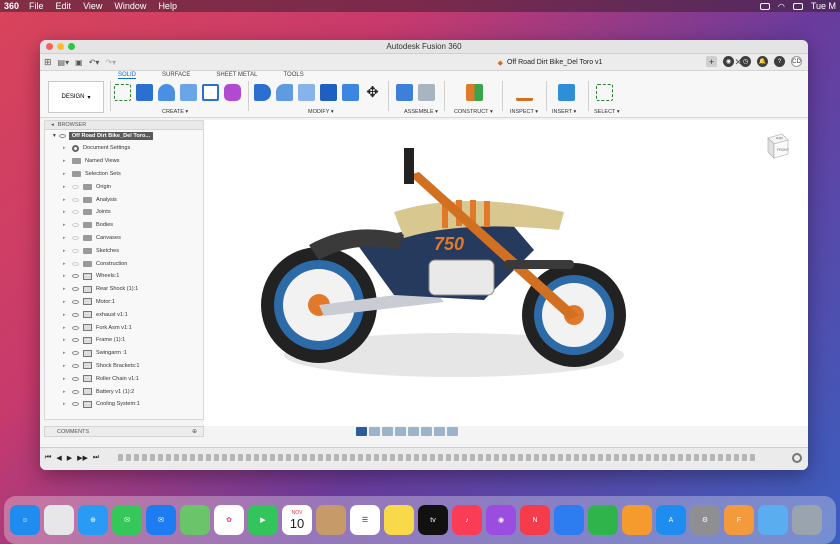 This screenshot has width=840, height=544. Describe the element at coordinates (124, 314) in the screenshot. I see `browser-item-exhaust: ▸ exhaust v1:1` at that location.